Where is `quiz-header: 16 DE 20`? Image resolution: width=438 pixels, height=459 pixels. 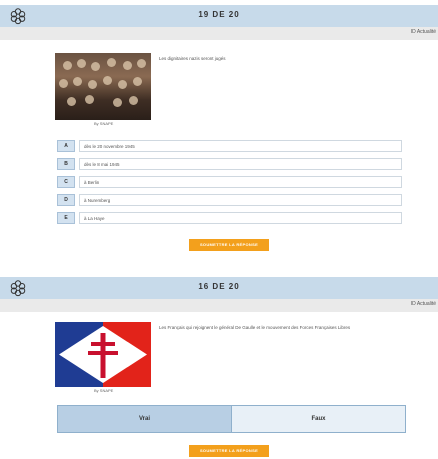 quiz-header: 16 DE 20 is located at coordinates (219, 288).